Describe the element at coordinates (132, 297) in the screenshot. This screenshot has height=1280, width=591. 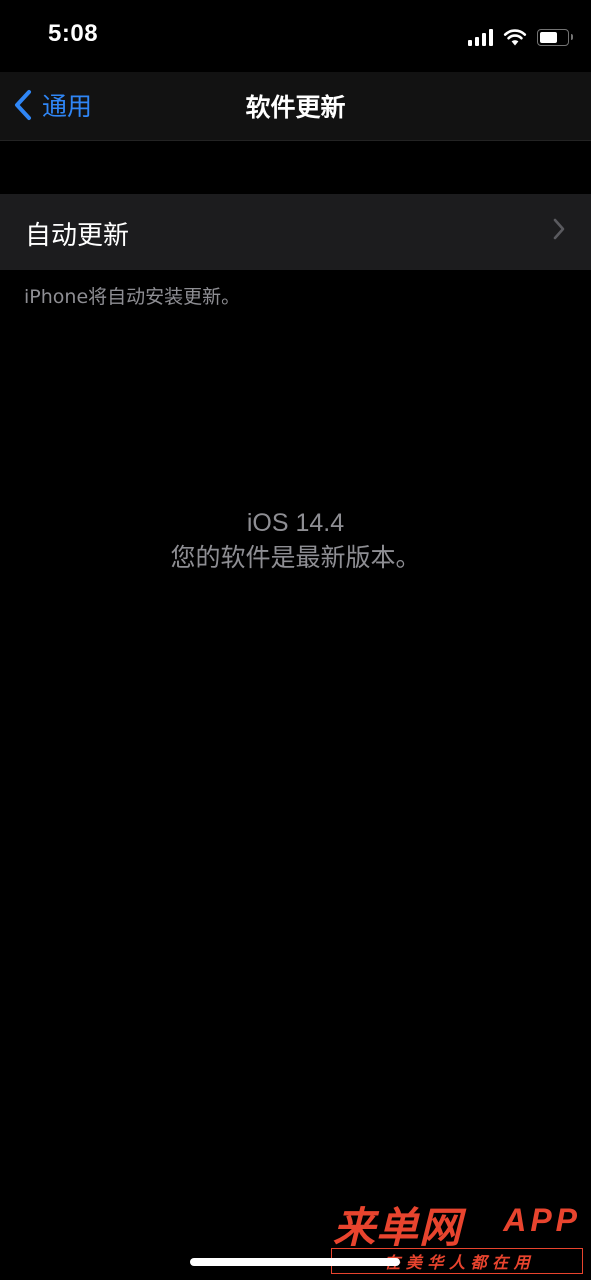
I see `auto-update-footer-note: iPhone将自动安装更新。` at that location.